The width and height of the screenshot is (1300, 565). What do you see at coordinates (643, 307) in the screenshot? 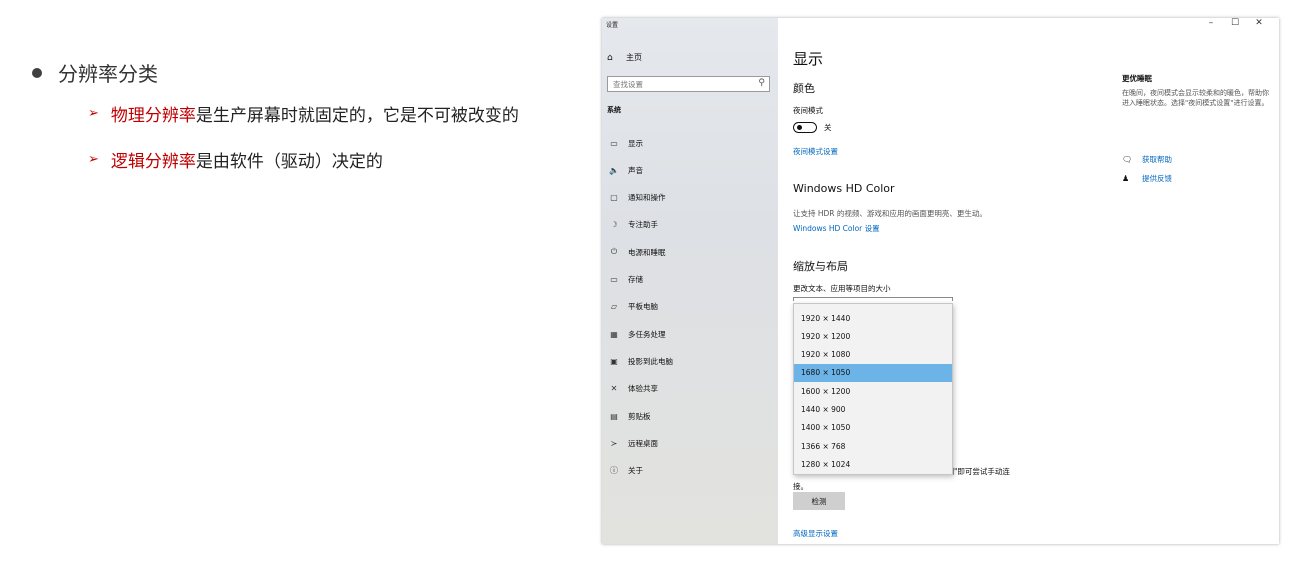
I see `sidebar-item-label: 平板电脑` at bounding box center [643, 307].